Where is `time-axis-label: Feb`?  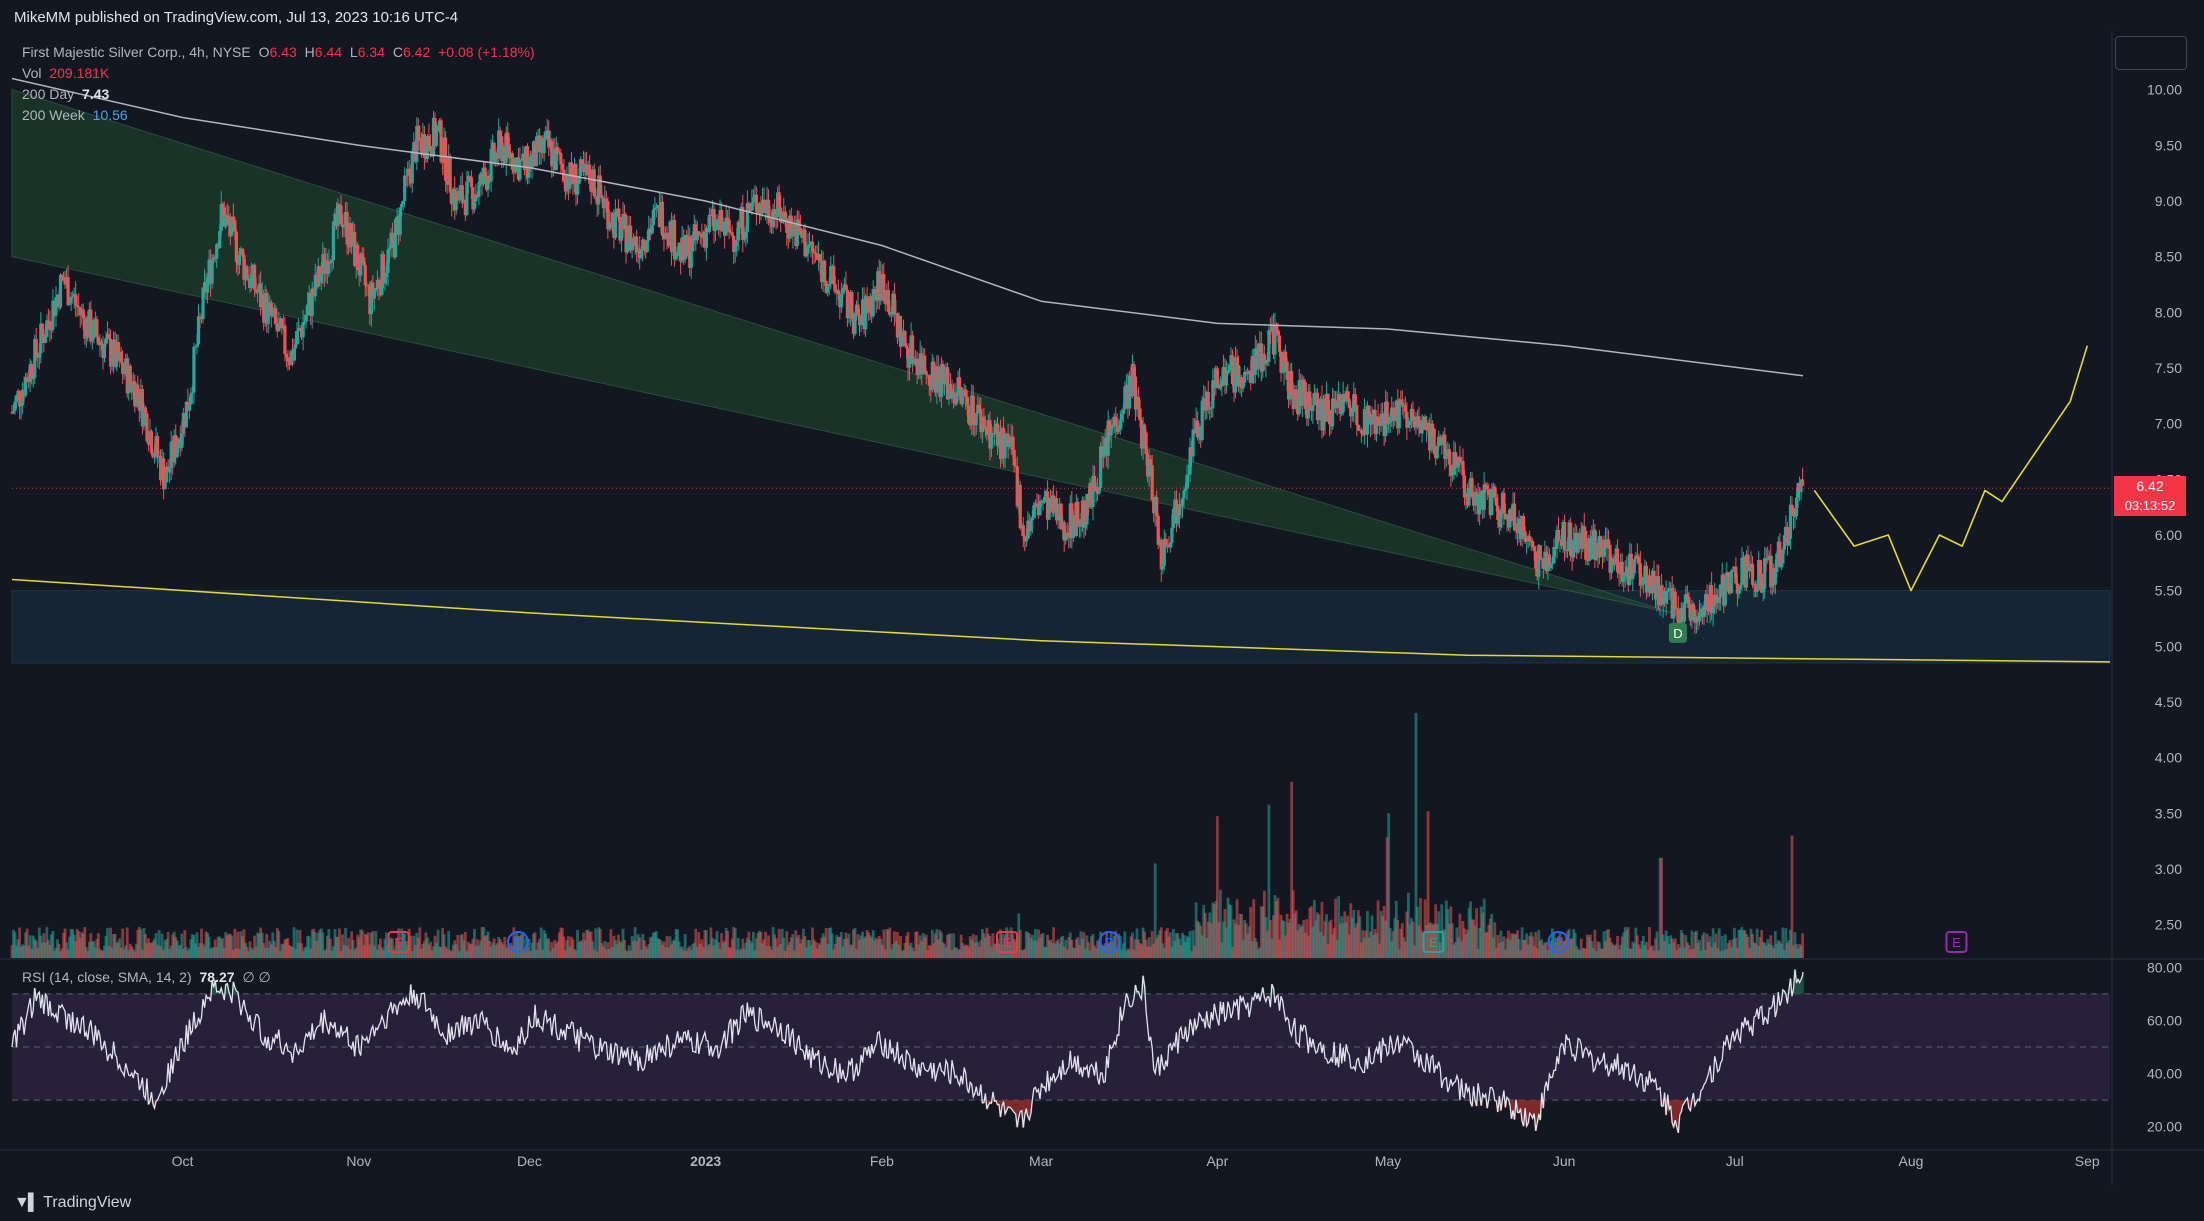 time-axis-label: Feb is located at coordinates (882, 1161).